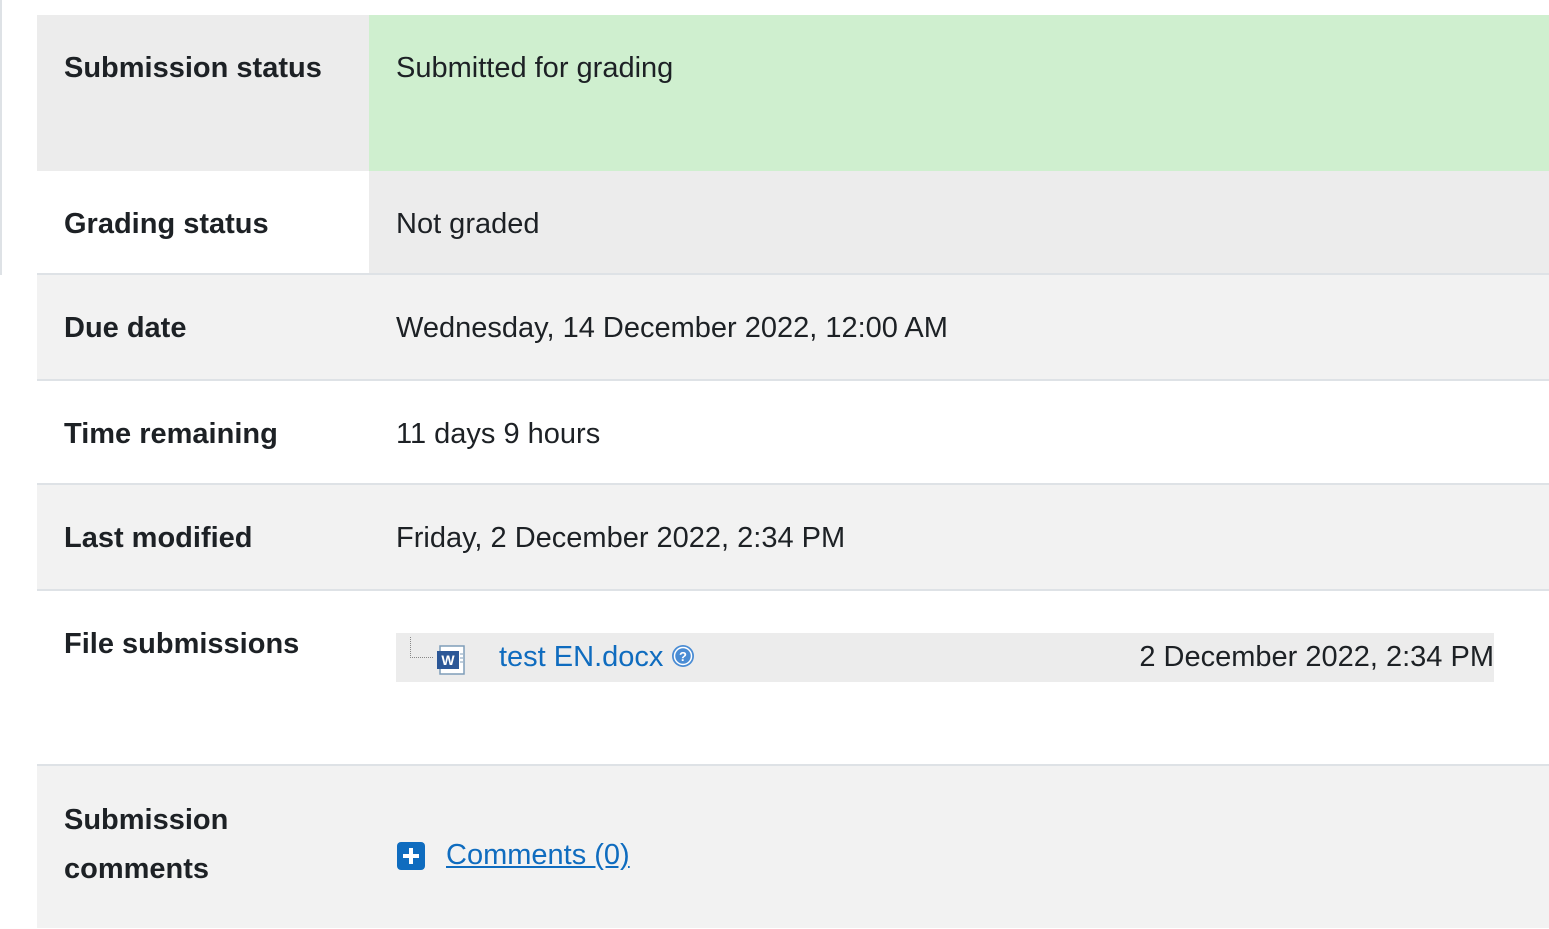  Describe the element at coordinates (959, 536) in the screenshot. I see `last-modified-value: Friday, 2 December 2022, 2:34 PM` at that location.